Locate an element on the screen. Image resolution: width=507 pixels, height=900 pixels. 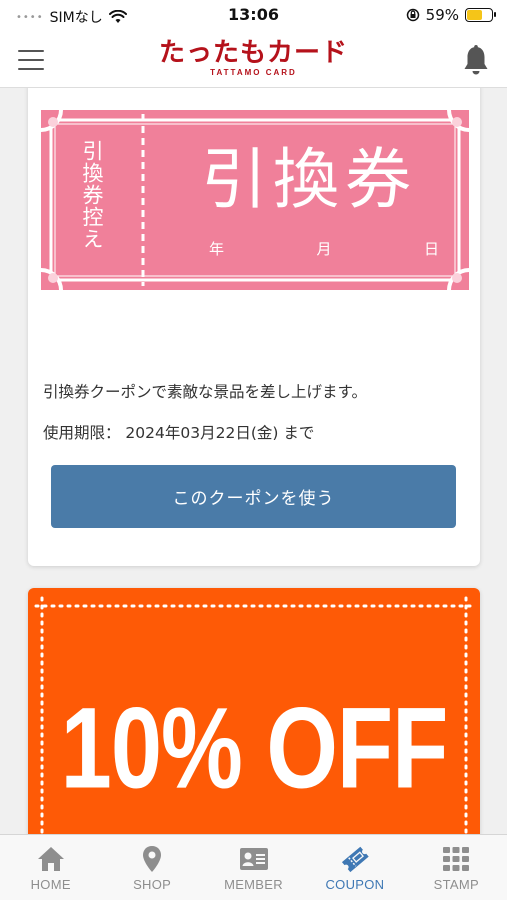
nav-coupon: COUPON is located at coordinates (354, 867).